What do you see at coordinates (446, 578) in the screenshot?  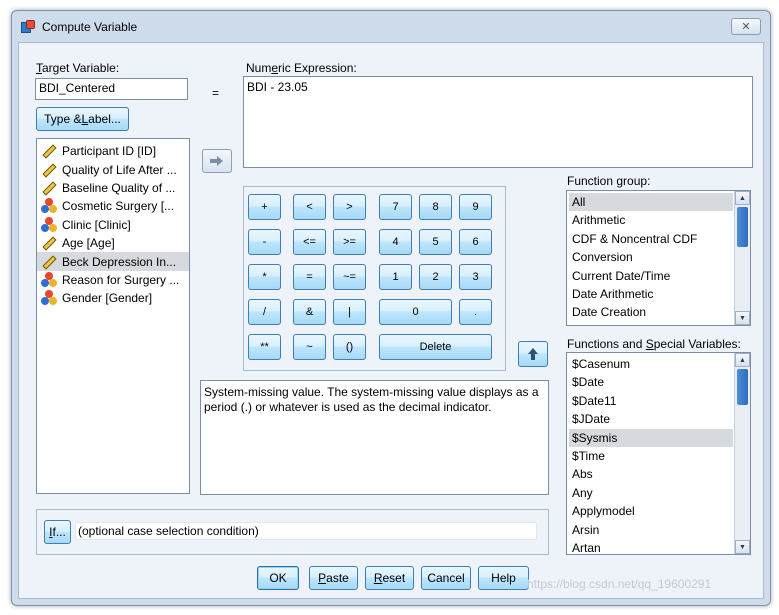 I see `cancel-button: Cancel` at bounding box center [446, 578].